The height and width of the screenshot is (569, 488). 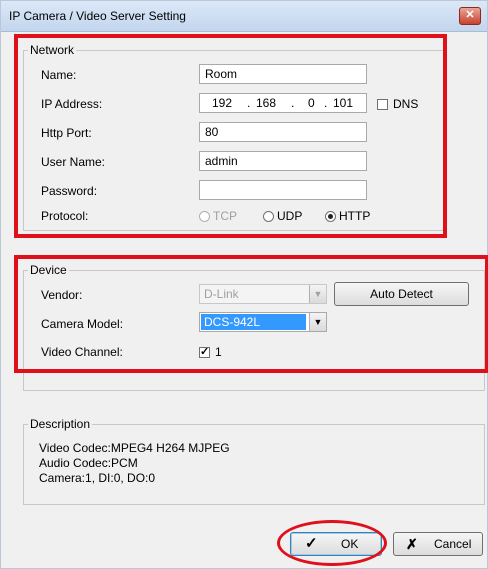 I want to click on description-line-audio: Audio Codec:PCM, so click(x=88, y=463).